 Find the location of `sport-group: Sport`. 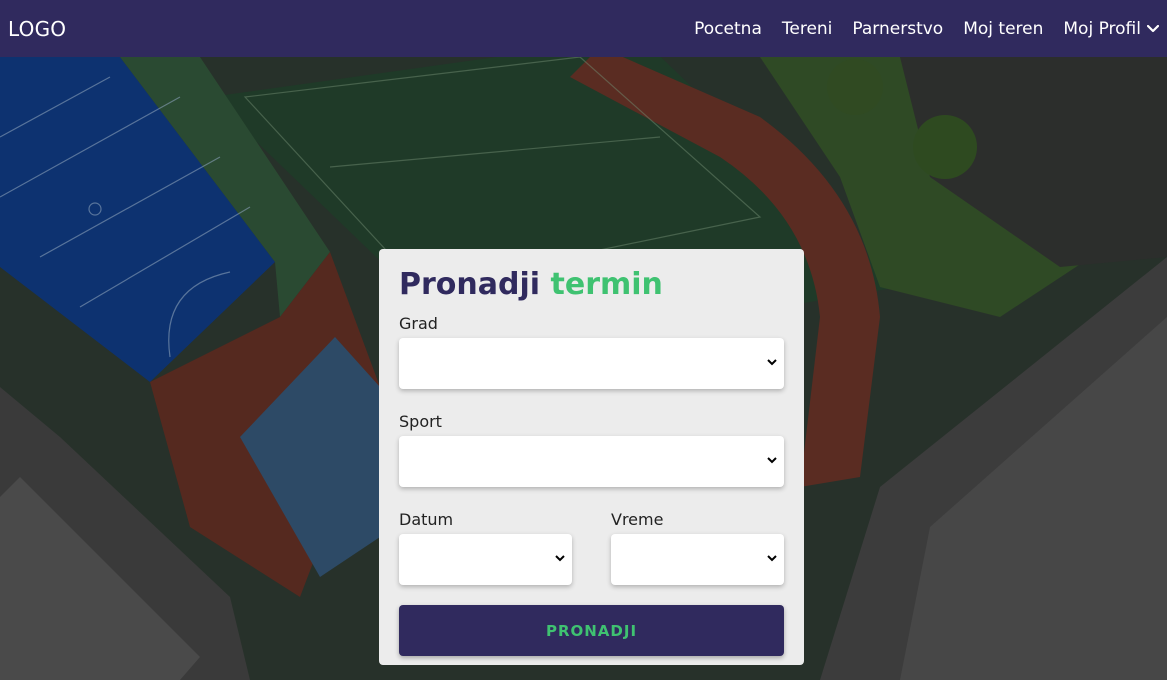

sport-group: Sport is located at coordinates (591, 450).